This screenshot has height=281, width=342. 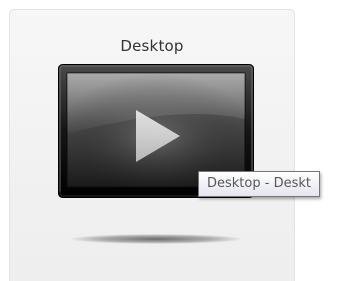 What do you see at coordinates (152, 46) in the screenshot?
I see `tile-title: Desktop` at bounding box center [152, 46].